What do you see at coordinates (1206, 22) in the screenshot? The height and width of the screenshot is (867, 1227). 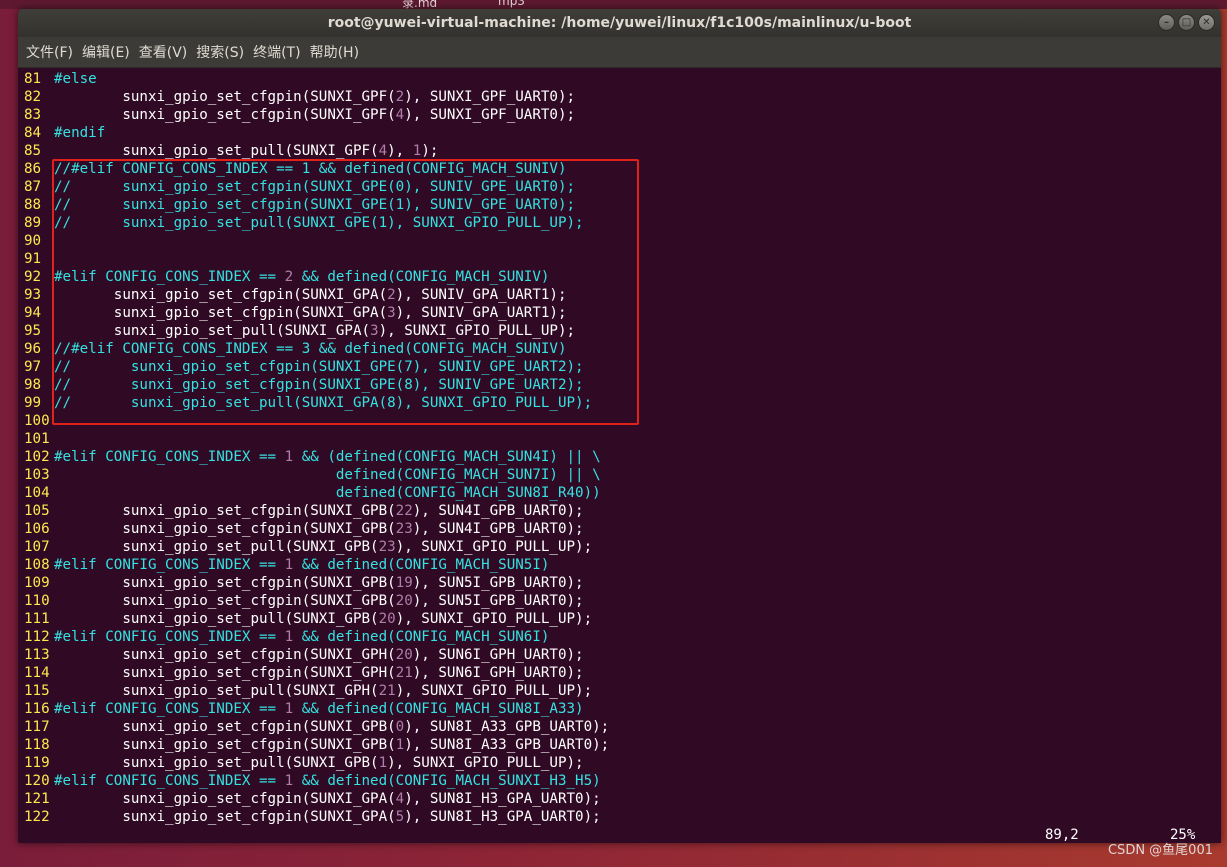 I see `close-button: ✕` at bounding box center [1206, 22].